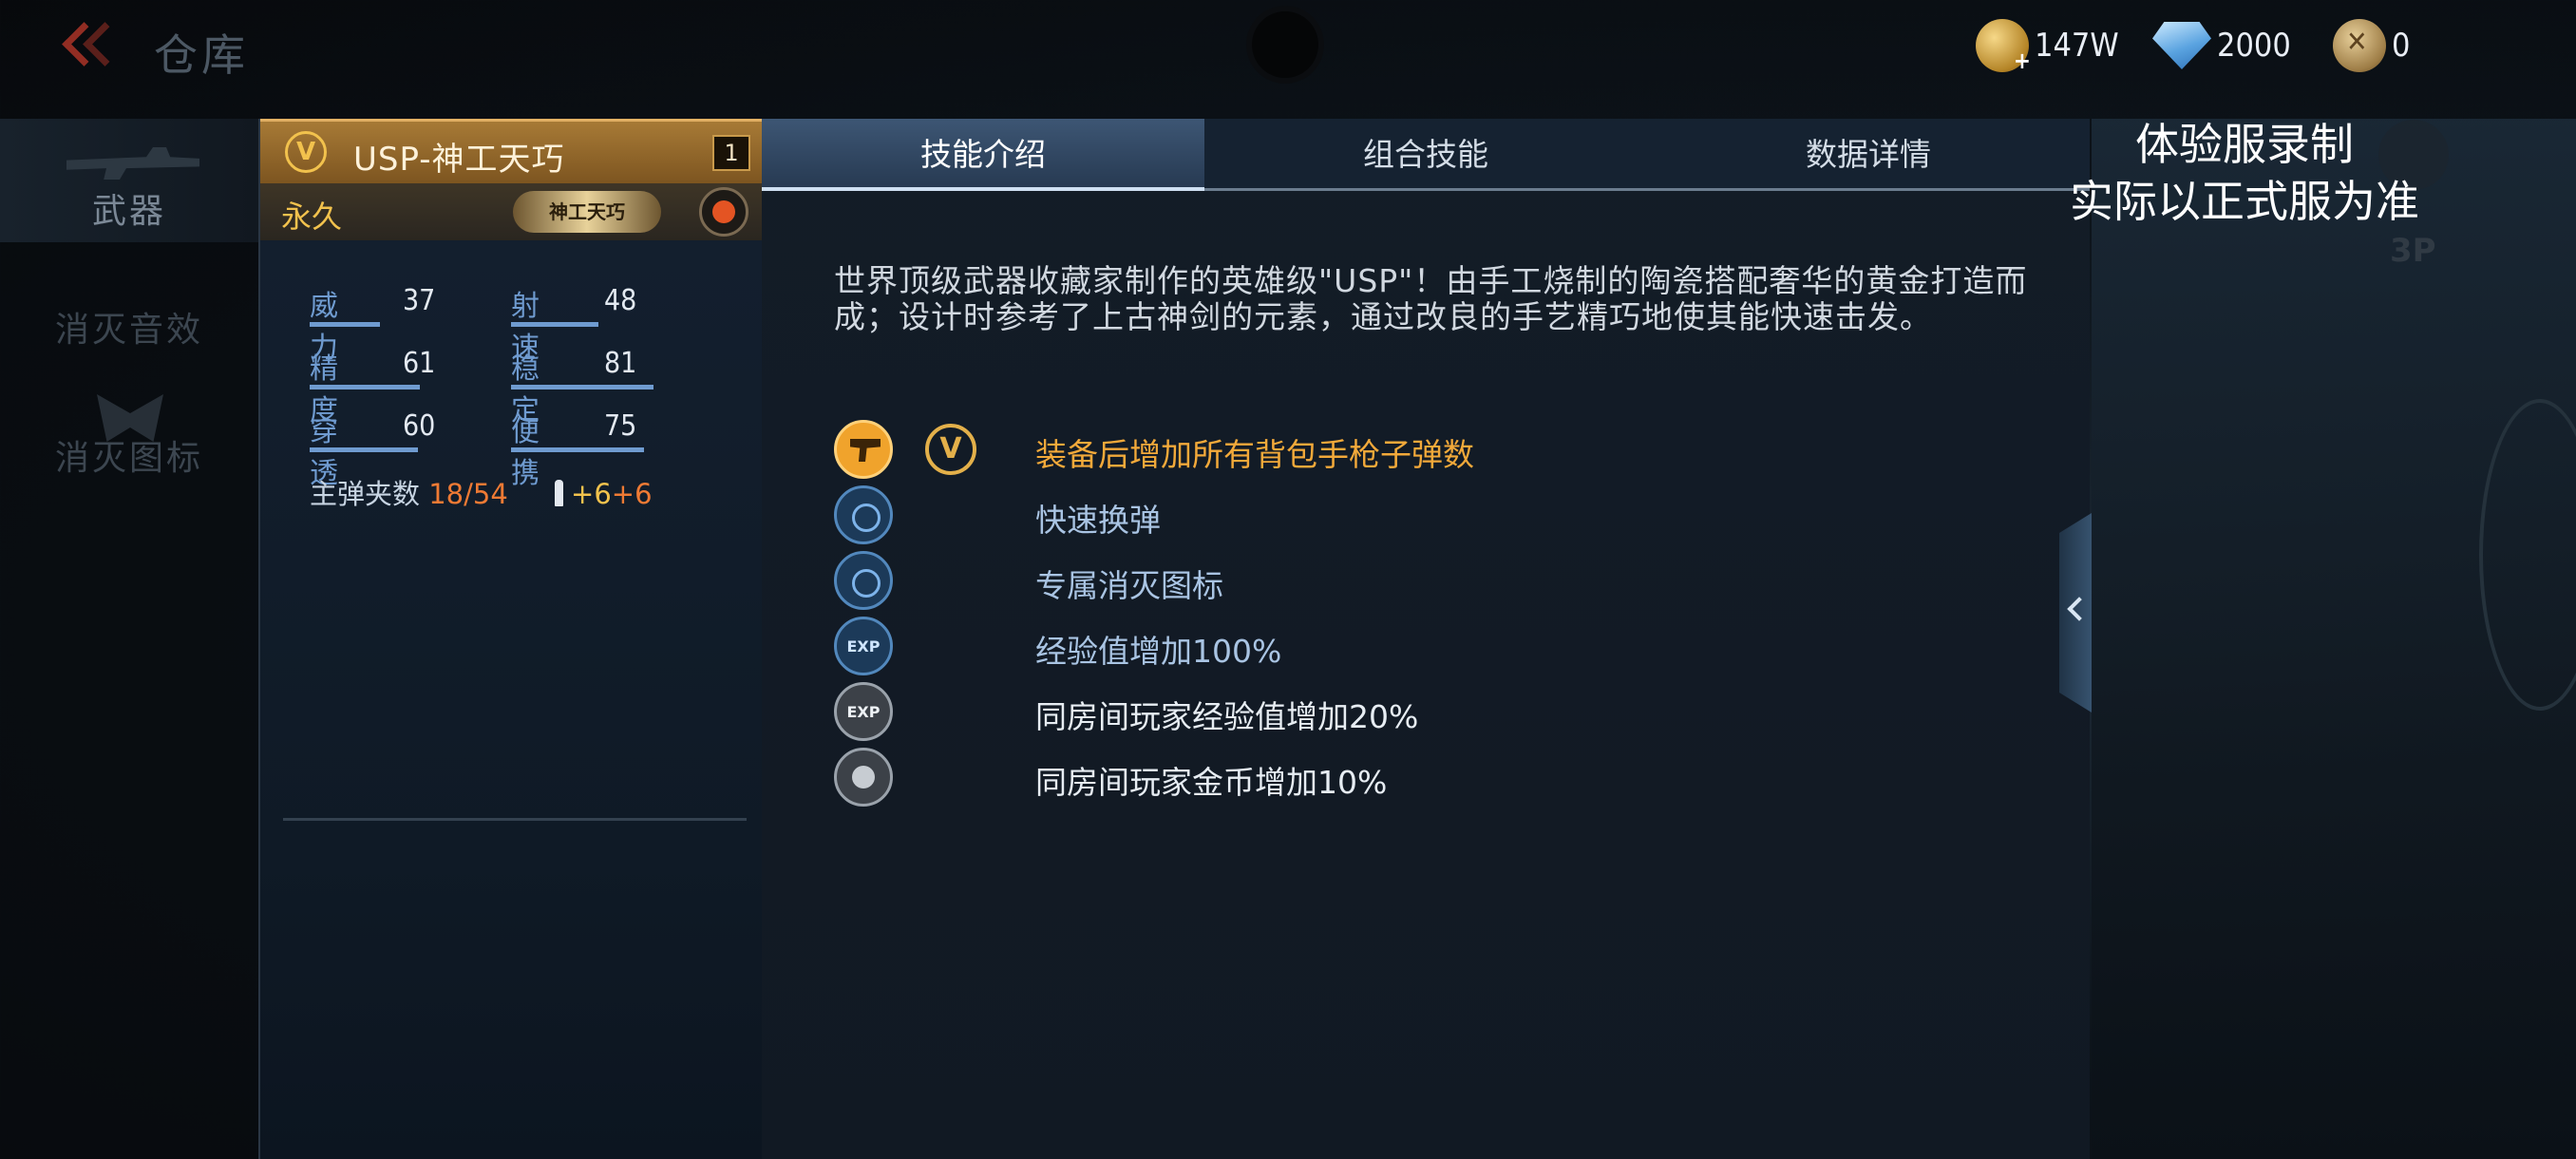 The image size is (2576, 1159). What do you see at coordinates (128, 211) in the screenshot?
I see `sidebar-item-label: 武器` at bounding box center [128, 211].